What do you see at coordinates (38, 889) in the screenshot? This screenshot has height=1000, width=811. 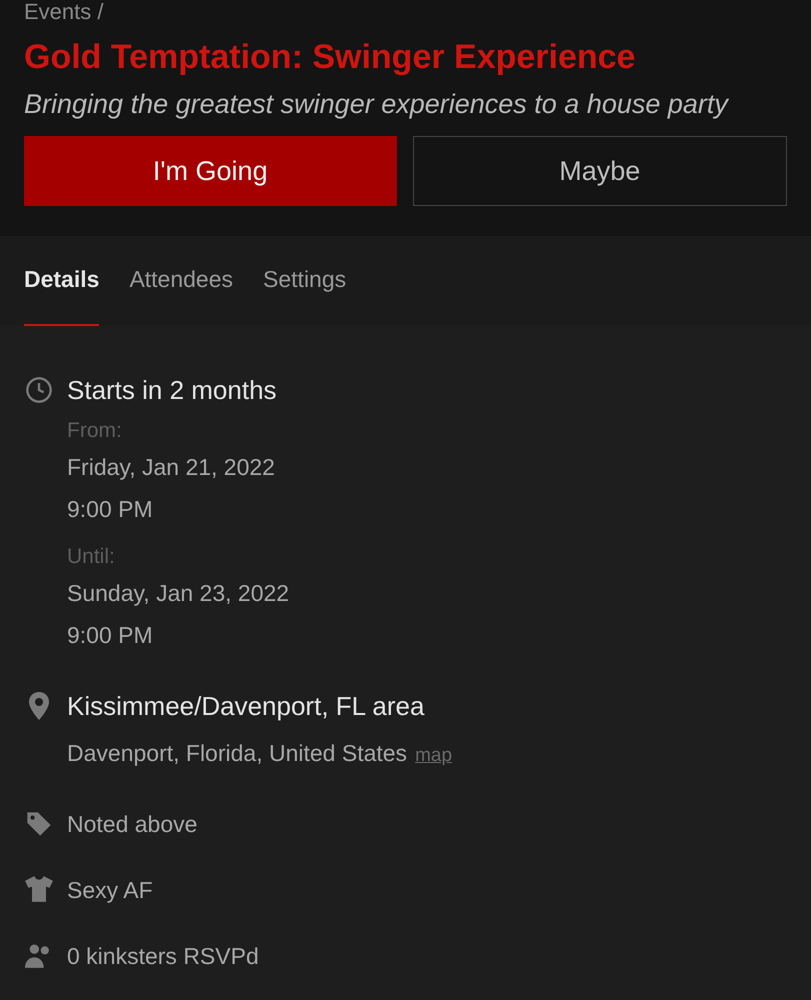 I see `shirt-icon` at bounding box center [38, 889].